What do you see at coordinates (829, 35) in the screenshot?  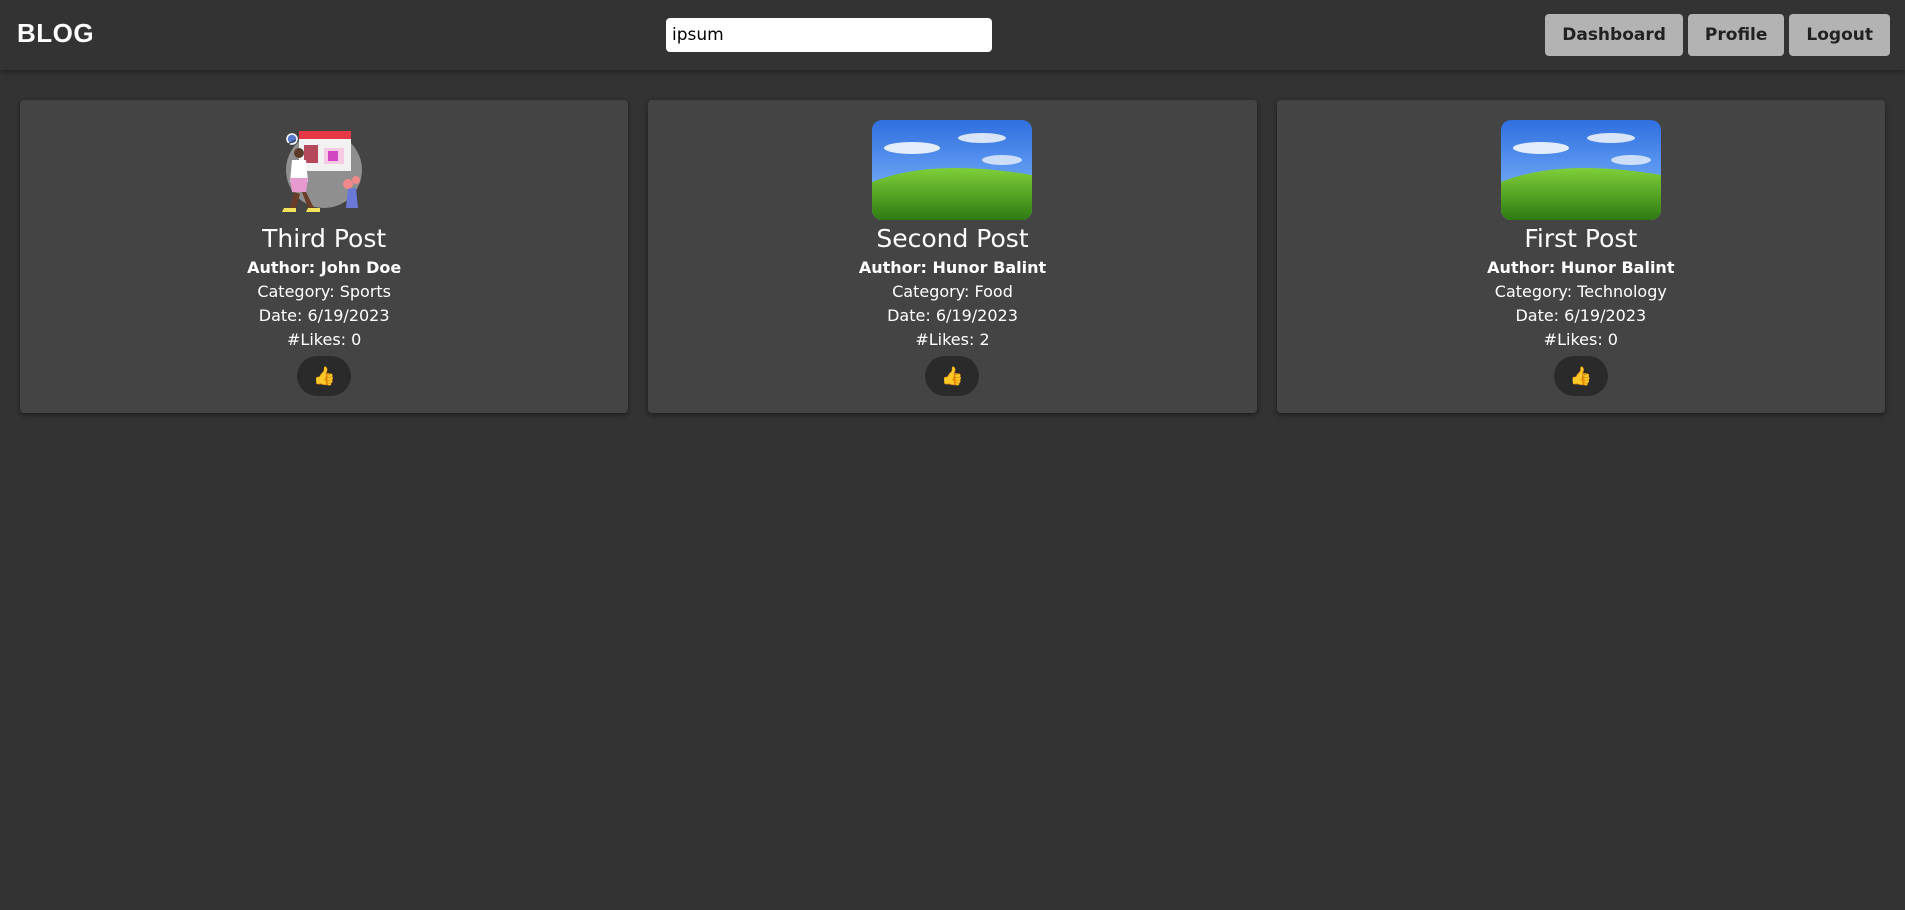 I see `search-input` at bounding box center [829, 35].